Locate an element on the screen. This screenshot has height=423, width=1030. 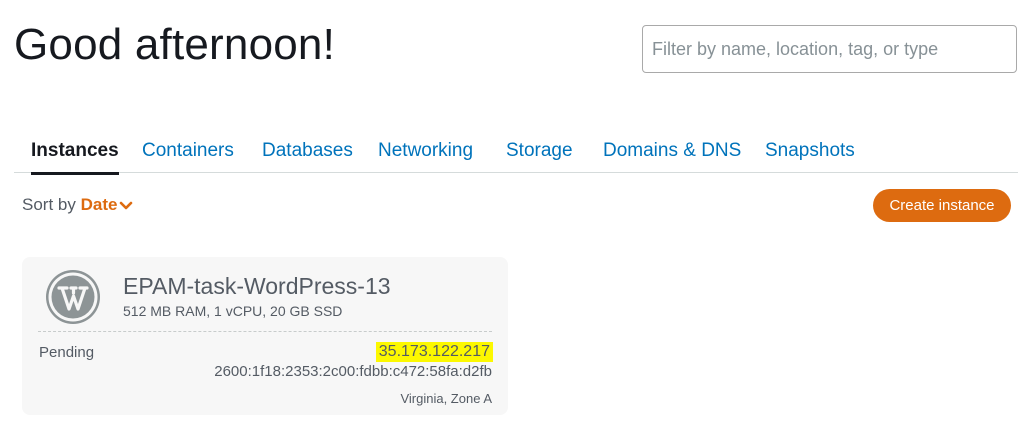
sort-dropdown: Date is located at coordinates (107, 204).